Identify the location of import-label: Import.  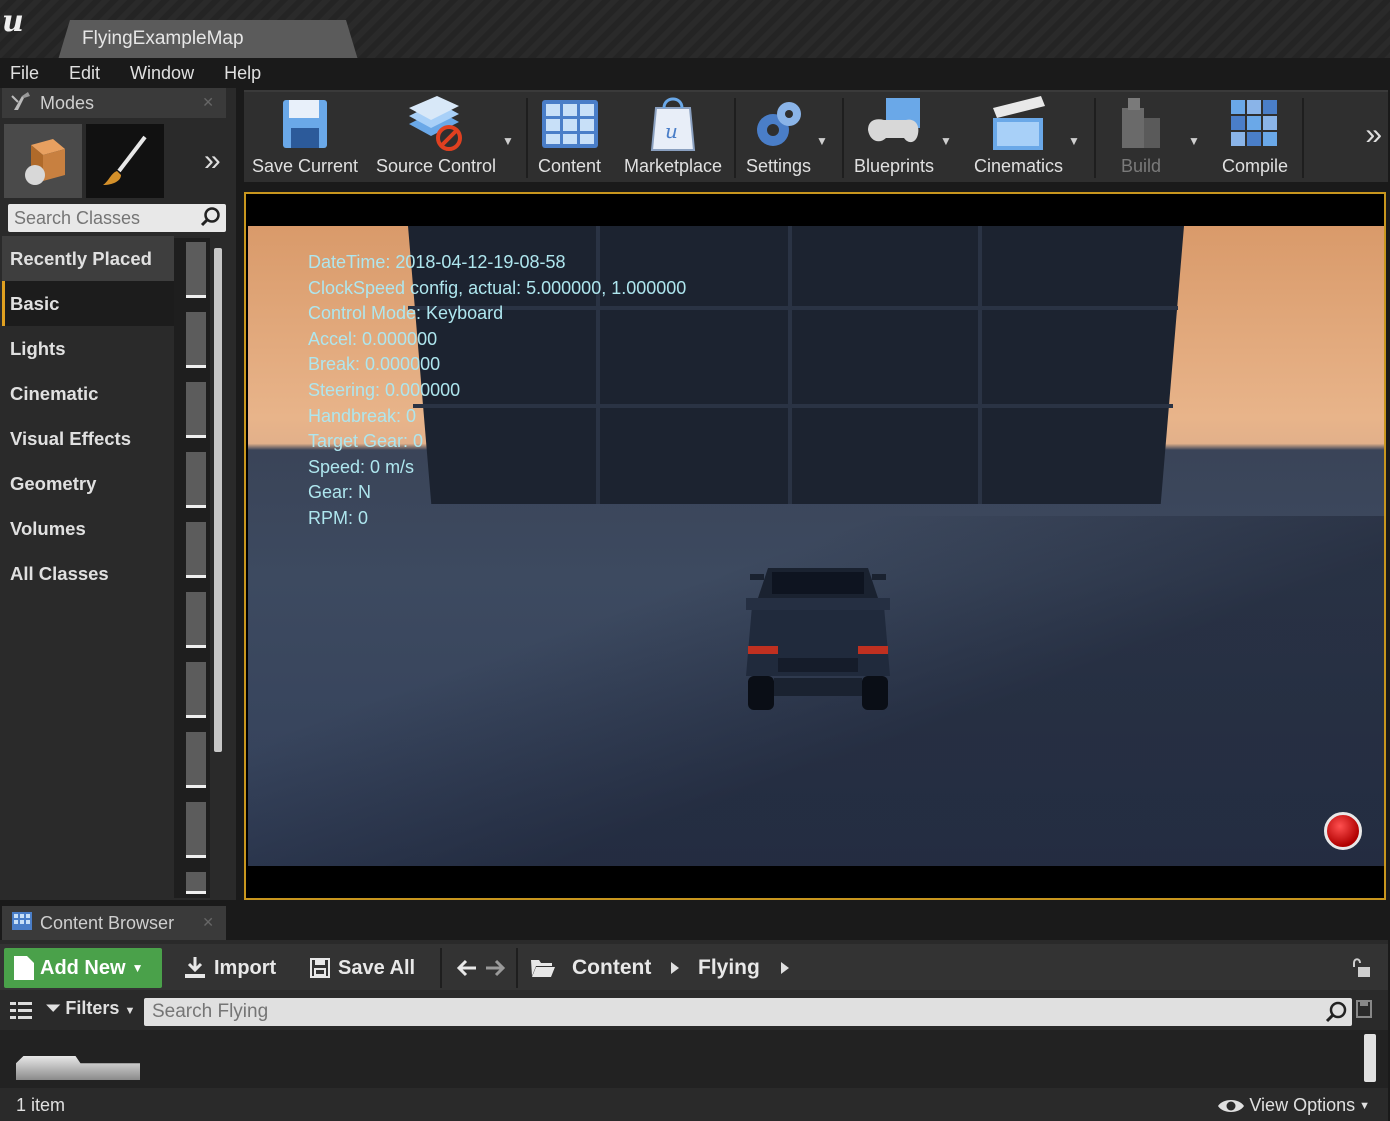
(245, 967).